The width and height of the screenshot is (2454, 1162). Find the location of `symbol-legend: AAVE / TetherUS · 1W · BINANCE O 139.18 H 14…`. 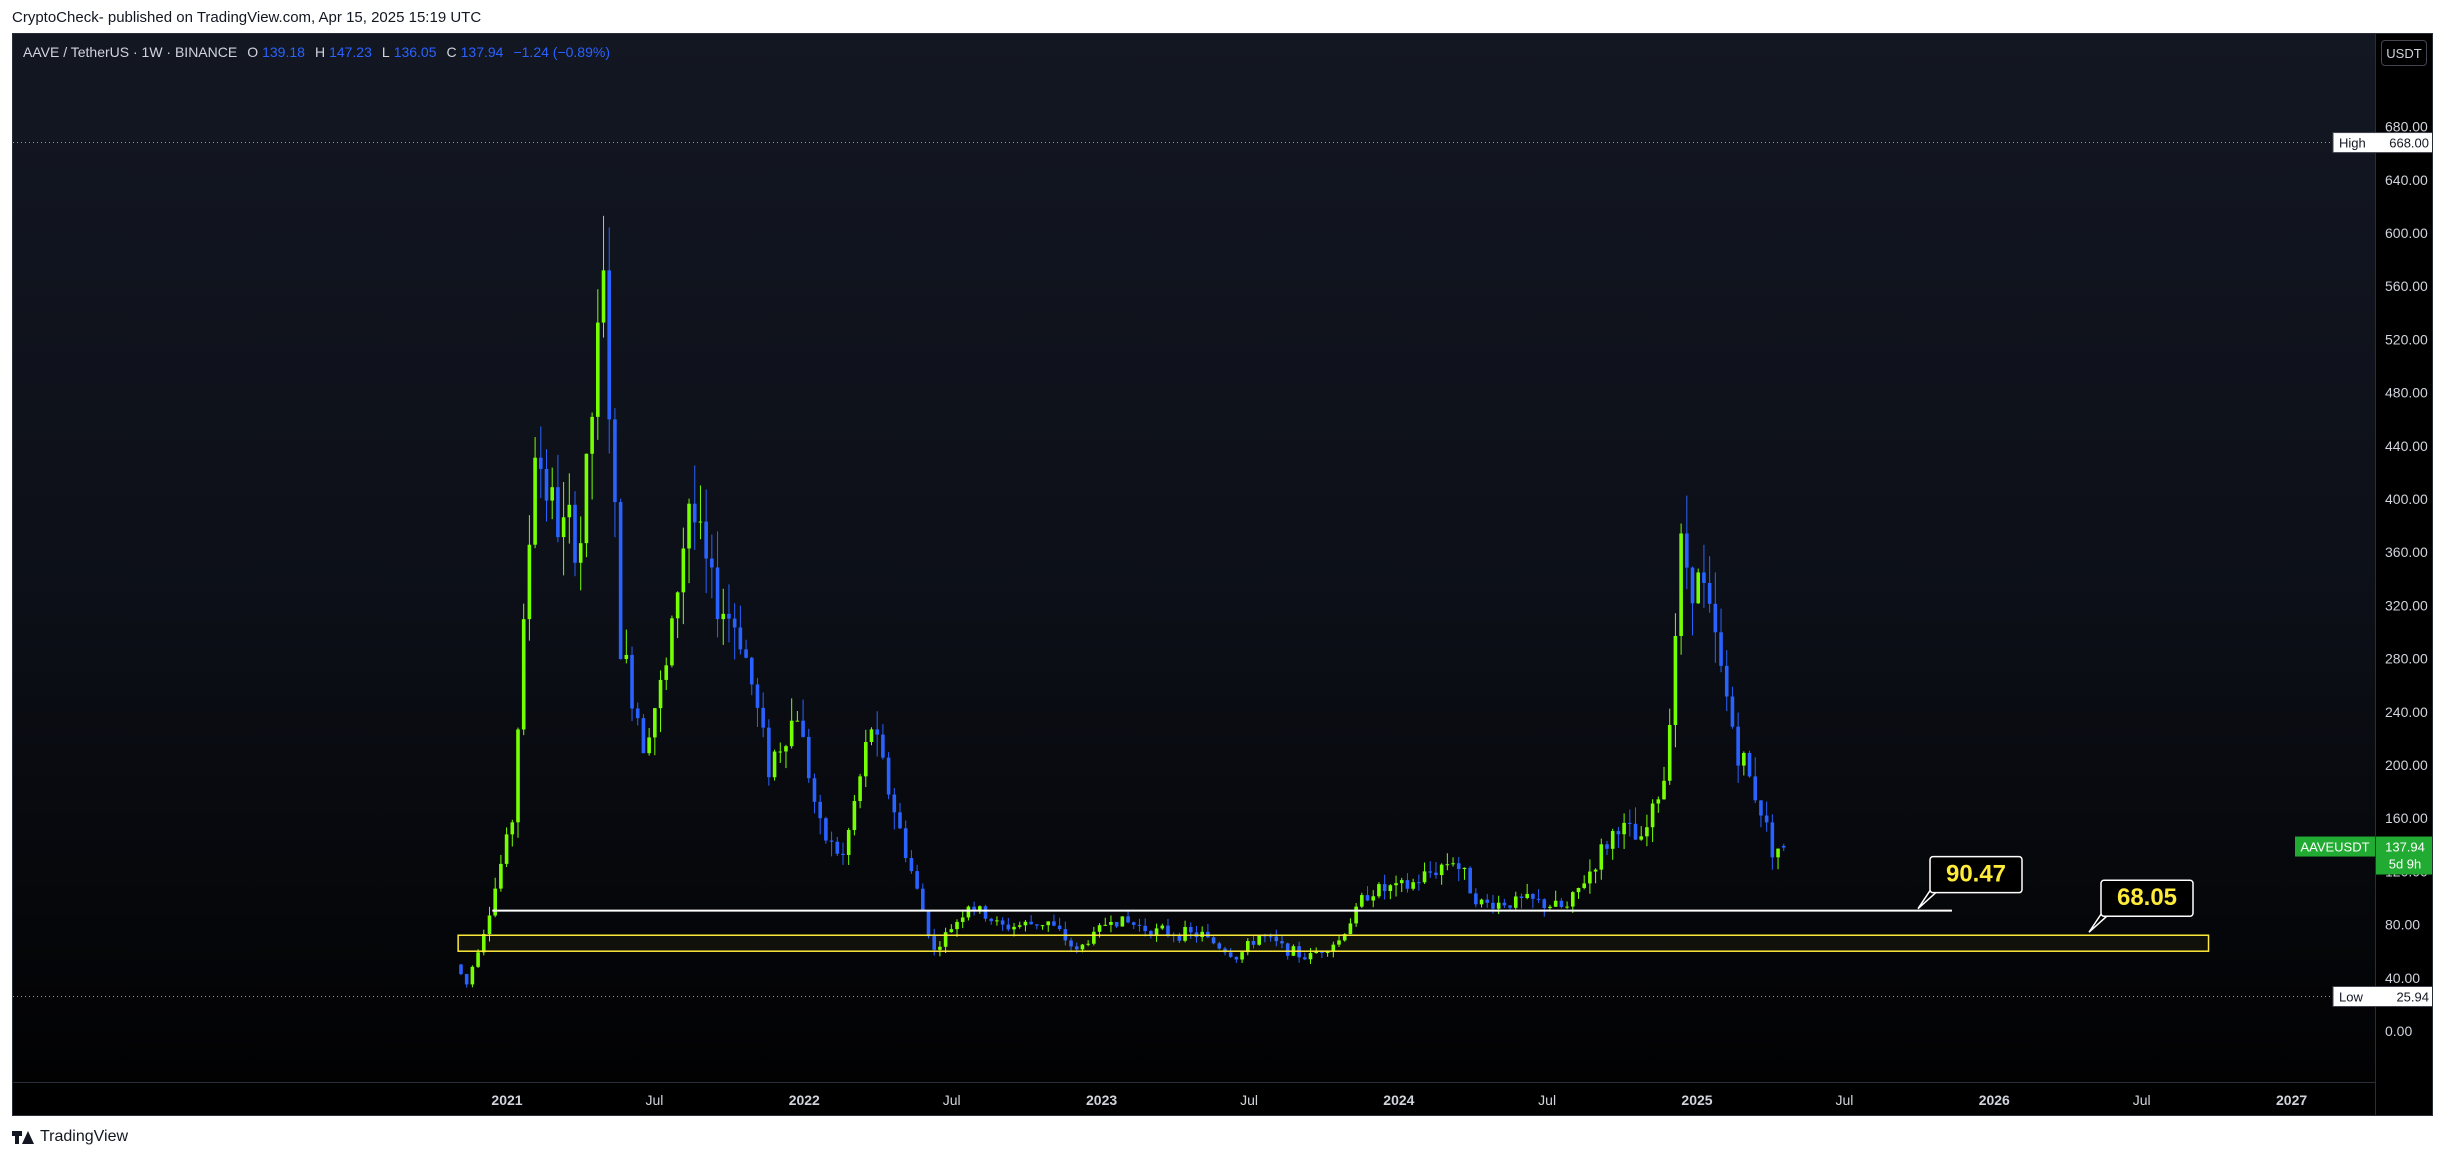

symbol-legend: AAVE / TetherUS · 1W · BINANCE O 139.18 H 14… is located at coordinates (316, 52).